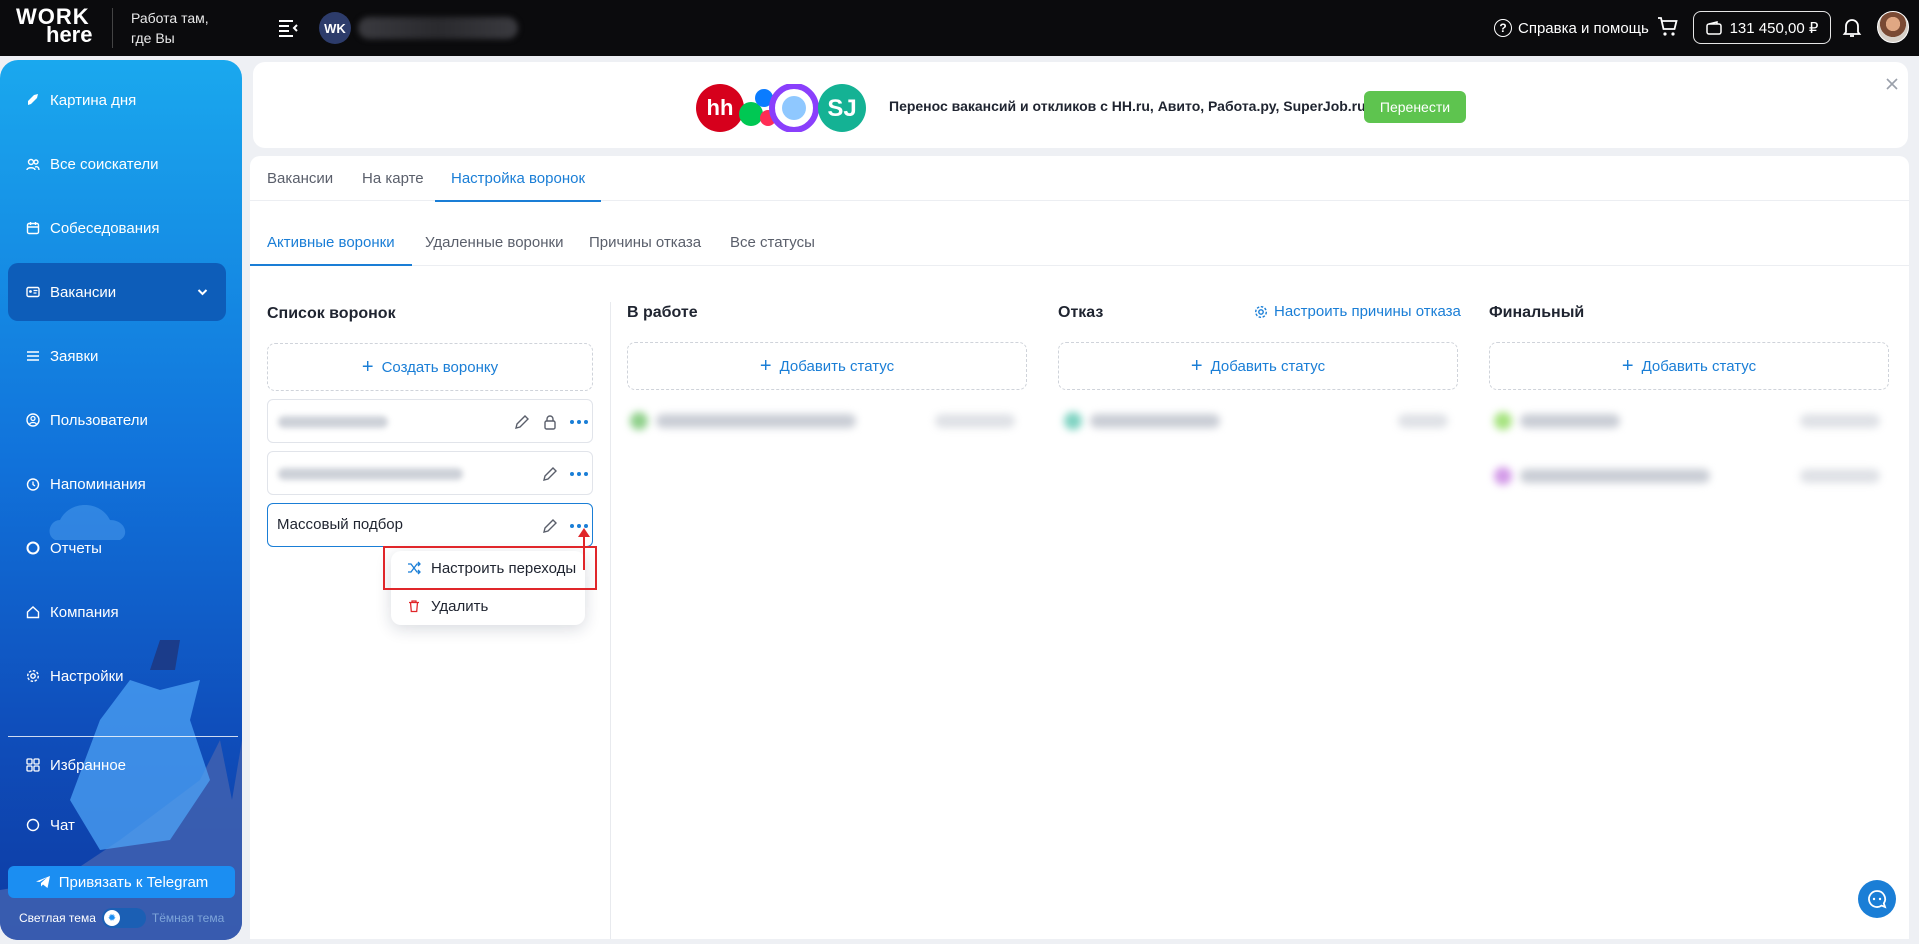 This screenshot has height=944, width=1919. What do you see at coordinates (584, 552) in the screenshot?
I see `annotation-arrow` at bounding box center [584, 552].